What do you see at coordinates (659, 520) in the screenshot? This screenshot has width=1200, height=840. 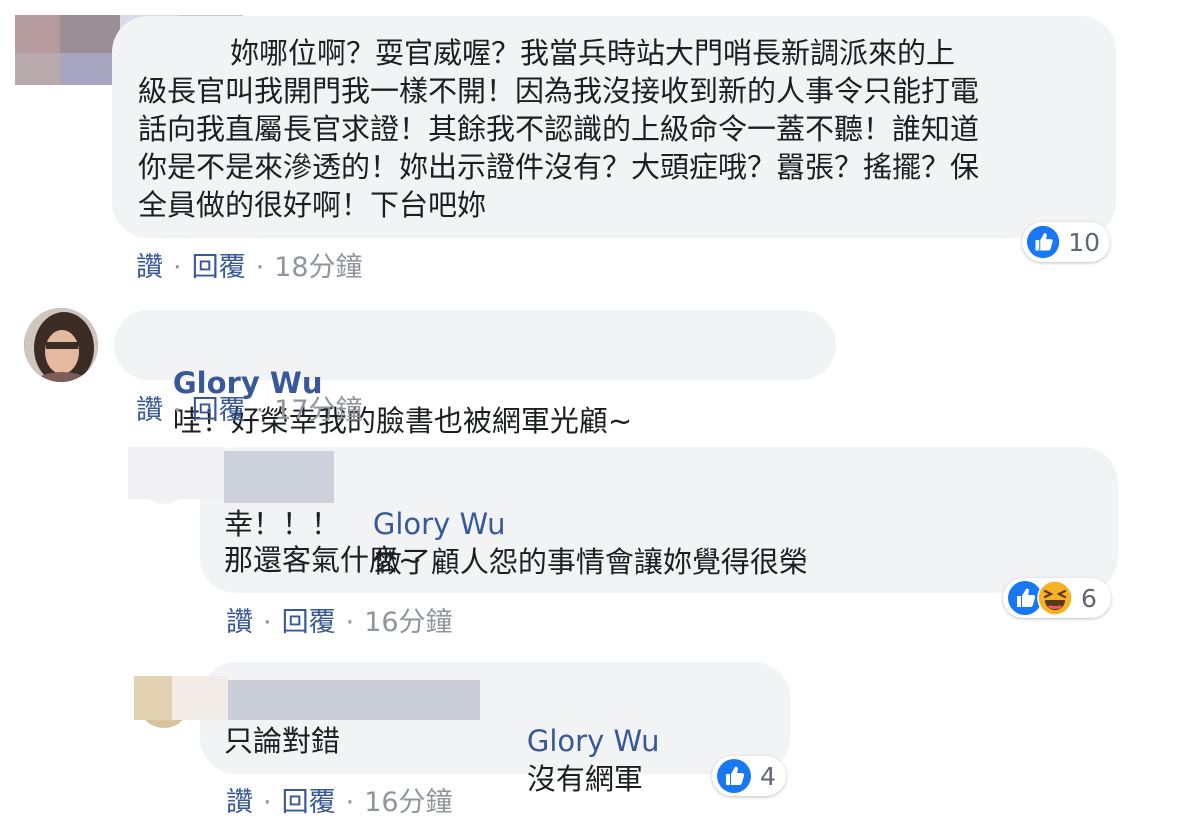 I see `reply-bubble: Glory Wu 做了顧人怨的事情會讓妳覺得很榮 幸！！！ 那還客氣什麼~` at bounding box center [659, 520].